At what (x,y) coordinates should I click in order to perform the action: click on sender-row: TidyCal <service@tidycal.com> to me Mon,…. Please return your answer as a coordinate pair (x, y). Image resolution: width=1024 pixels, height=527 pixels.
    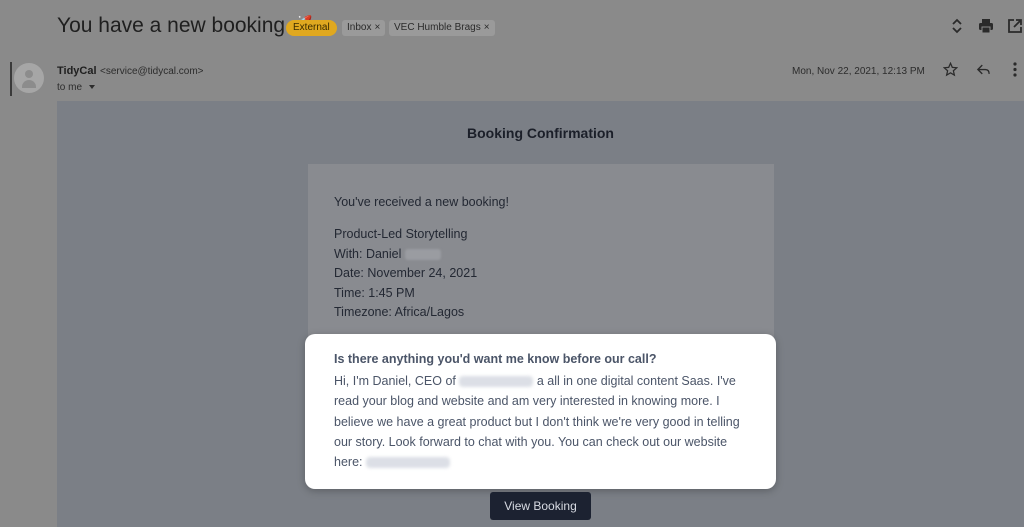
    Looking at the image, I should click on (512, 78).